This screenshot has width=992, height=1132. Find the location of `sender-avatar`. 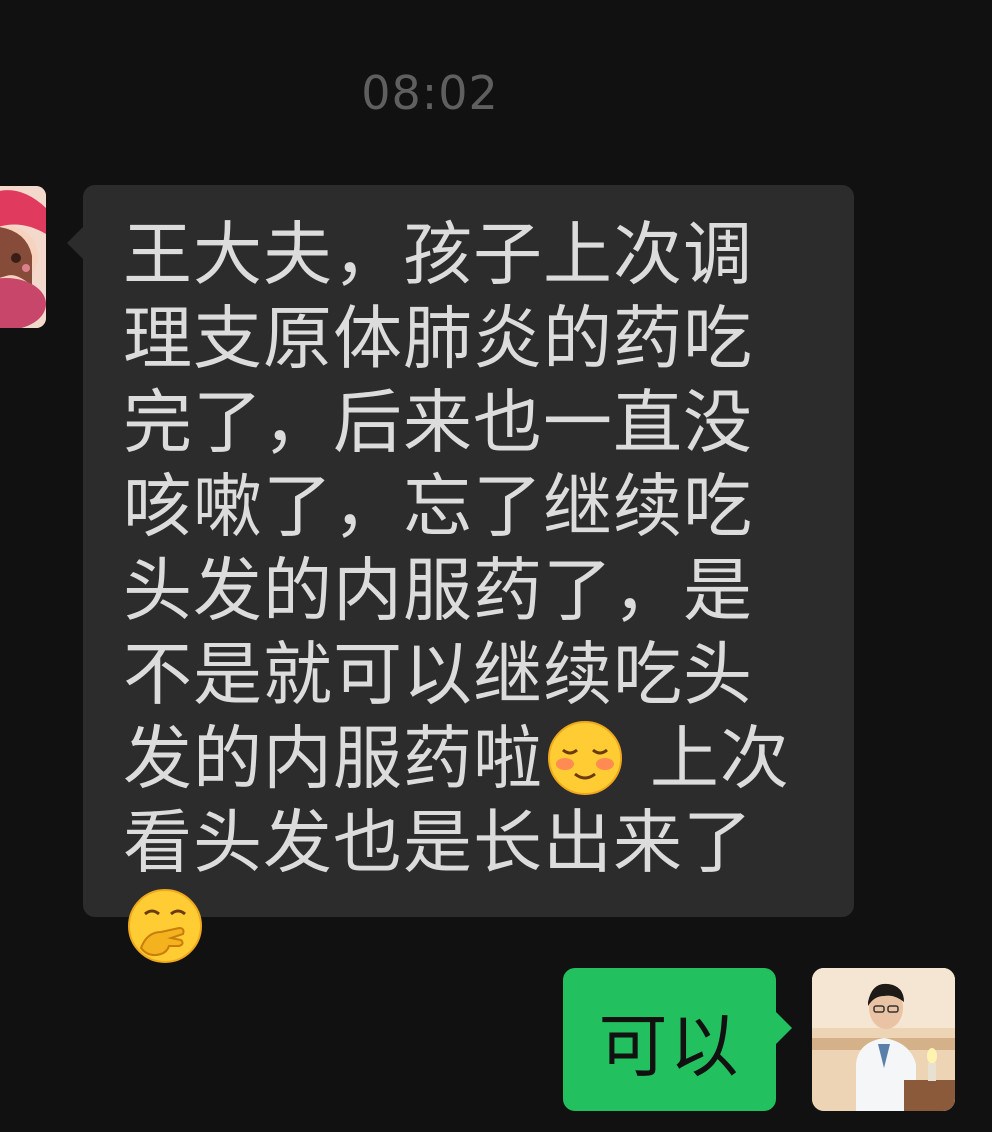

sender-avatar is located at coordinates (23, 257).